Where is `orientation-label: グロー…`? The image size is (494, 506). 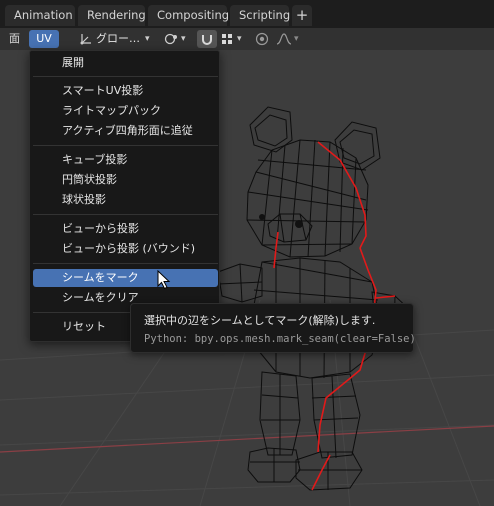
orientation-label: グロー… is located at coordinates (118, 38).